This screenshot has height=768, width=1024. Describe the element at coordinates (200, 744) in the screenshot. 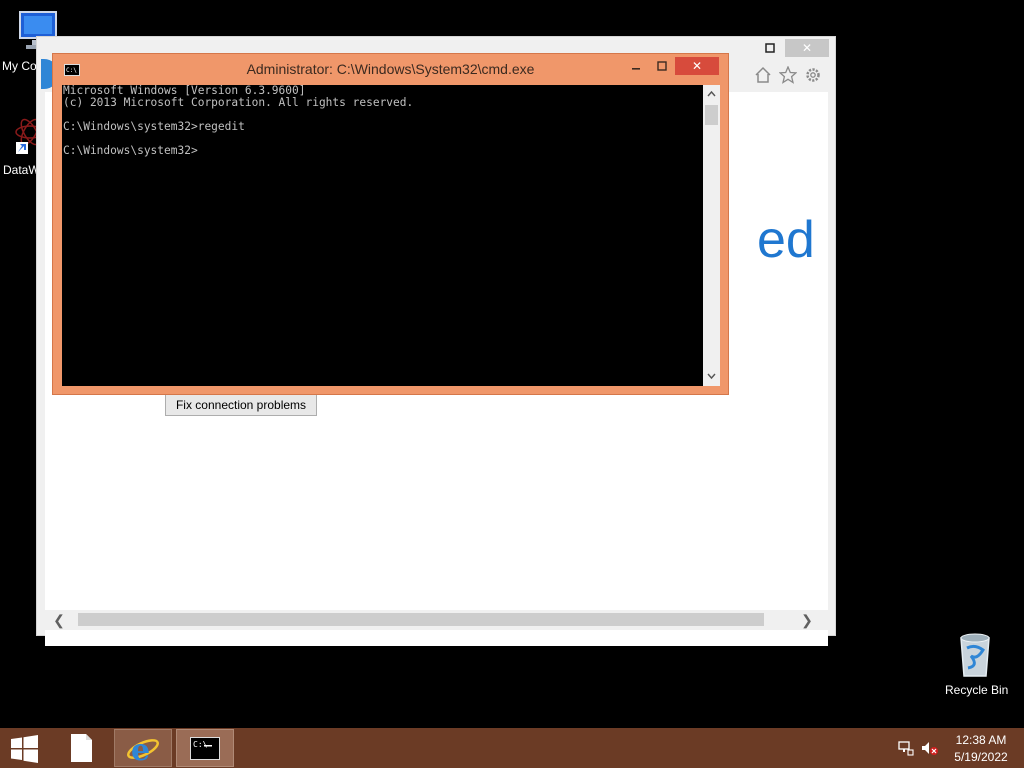

I see `svg-text: C:\` at that location.